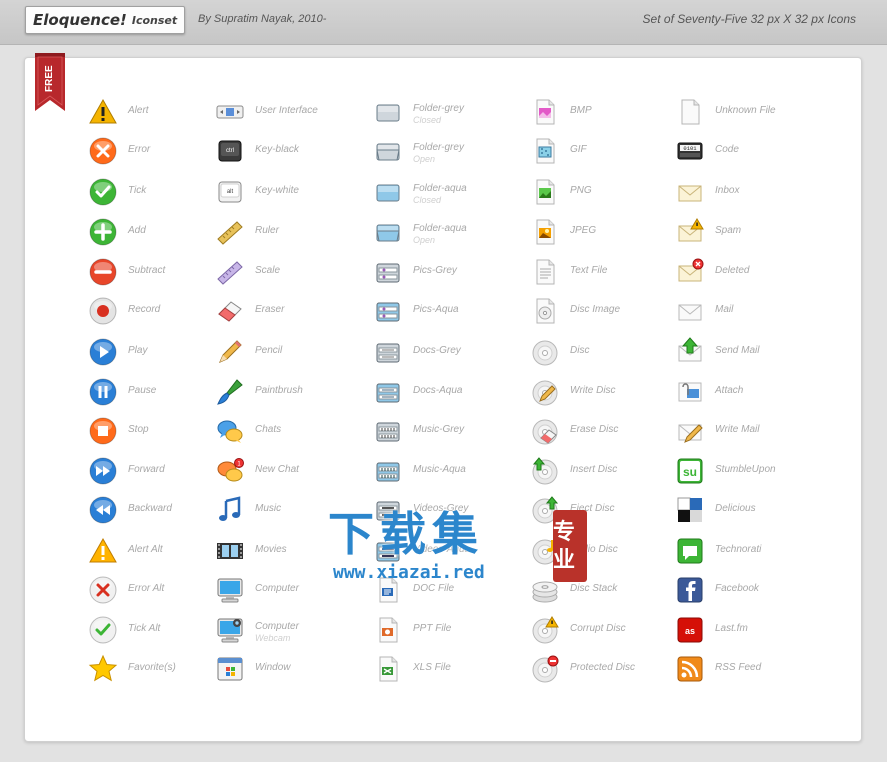 The width and height of the screenshot is (887, 762). Describe the element at coordinates (602, 664) in the screenshot. I see `icon-label: Protected Disc` at that location.